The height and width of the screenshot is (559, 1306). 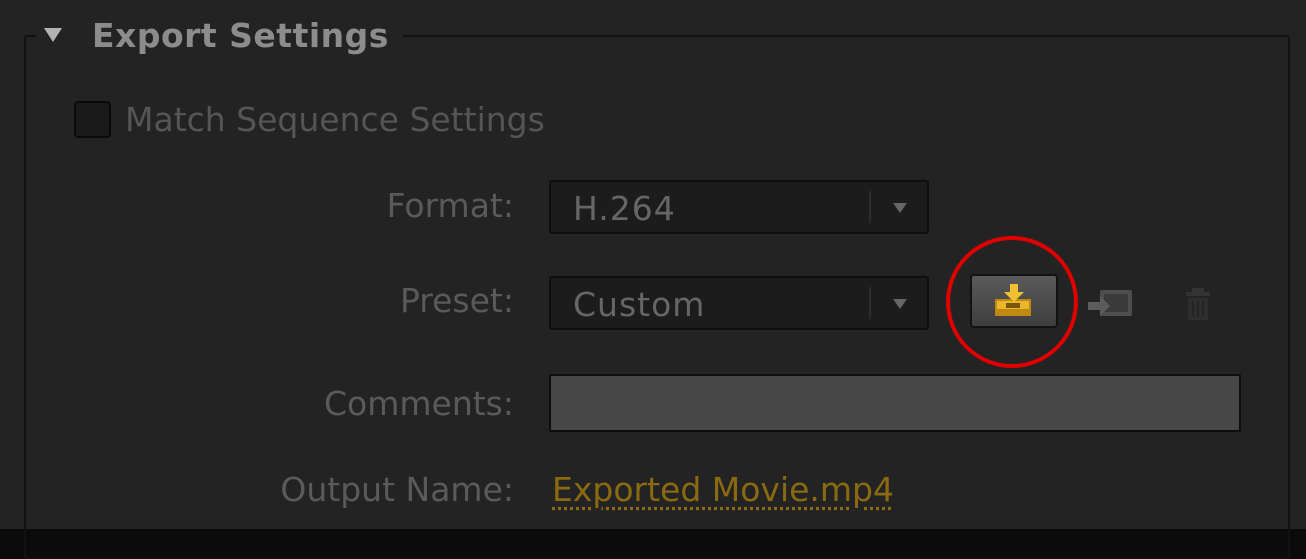 What do you see at coordinates (895, 403) in the screenshot?
I see `comments-input` at bounding box center [895, 403].